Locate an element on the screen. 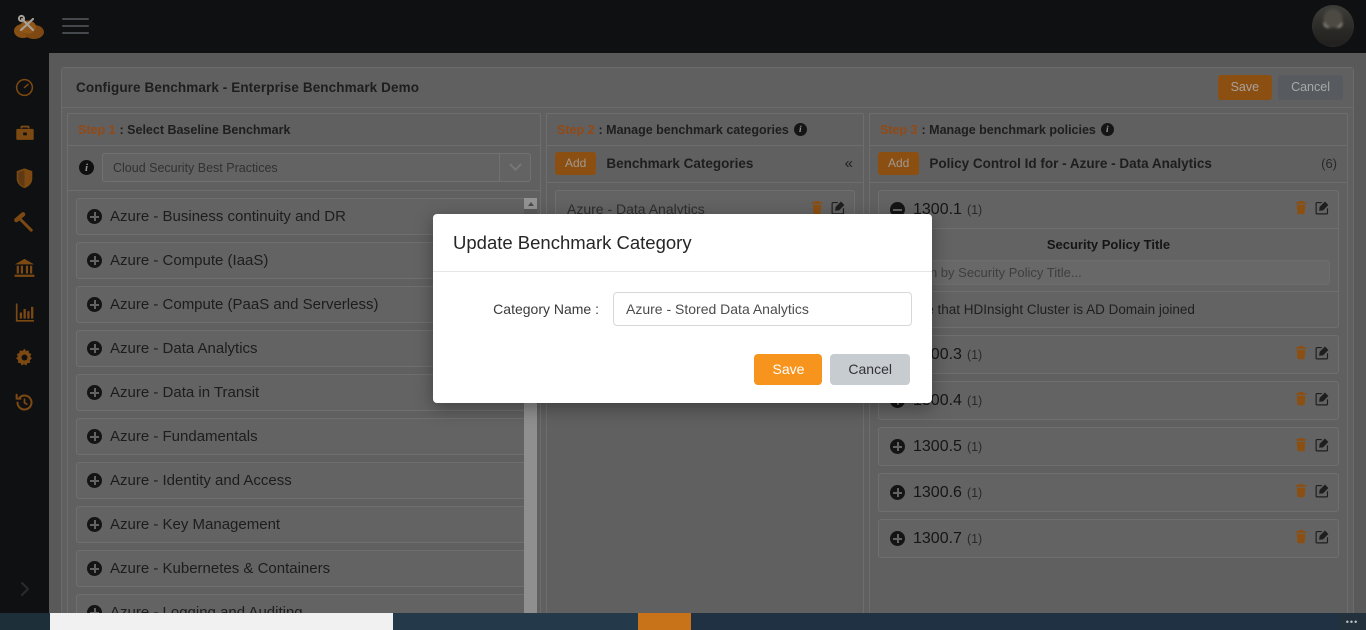 The image size is (1366, 630). os-taskbar: ••• is located at coordinates (683, 621).